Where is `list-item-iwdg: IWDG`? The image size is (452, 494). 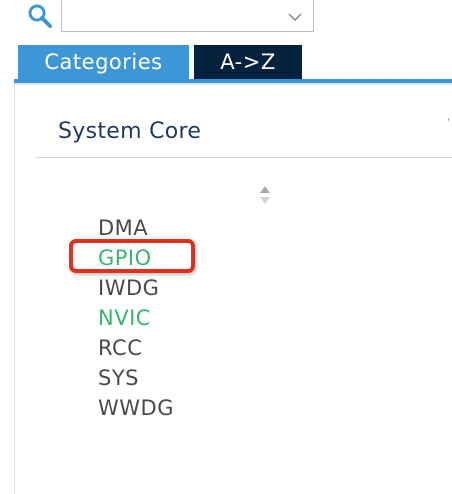
list-item-iwdg: IWDG is located at coordinates (136, 288).